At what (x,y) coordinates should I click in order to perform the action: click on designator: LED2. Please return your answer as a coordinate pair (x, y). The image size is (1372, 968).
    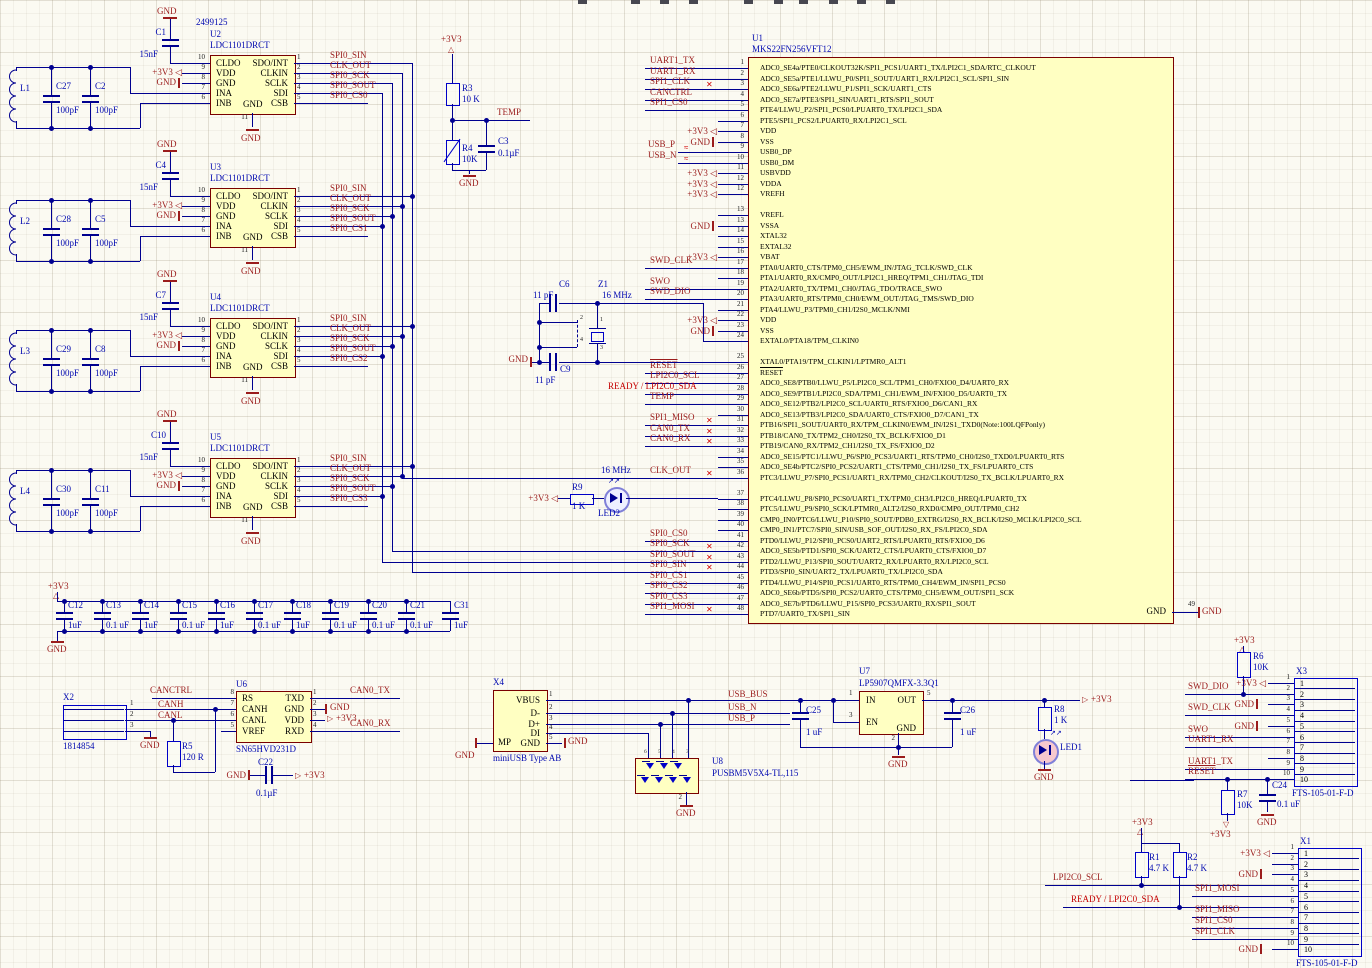
    Looking at the image, I should click on (609, 513).